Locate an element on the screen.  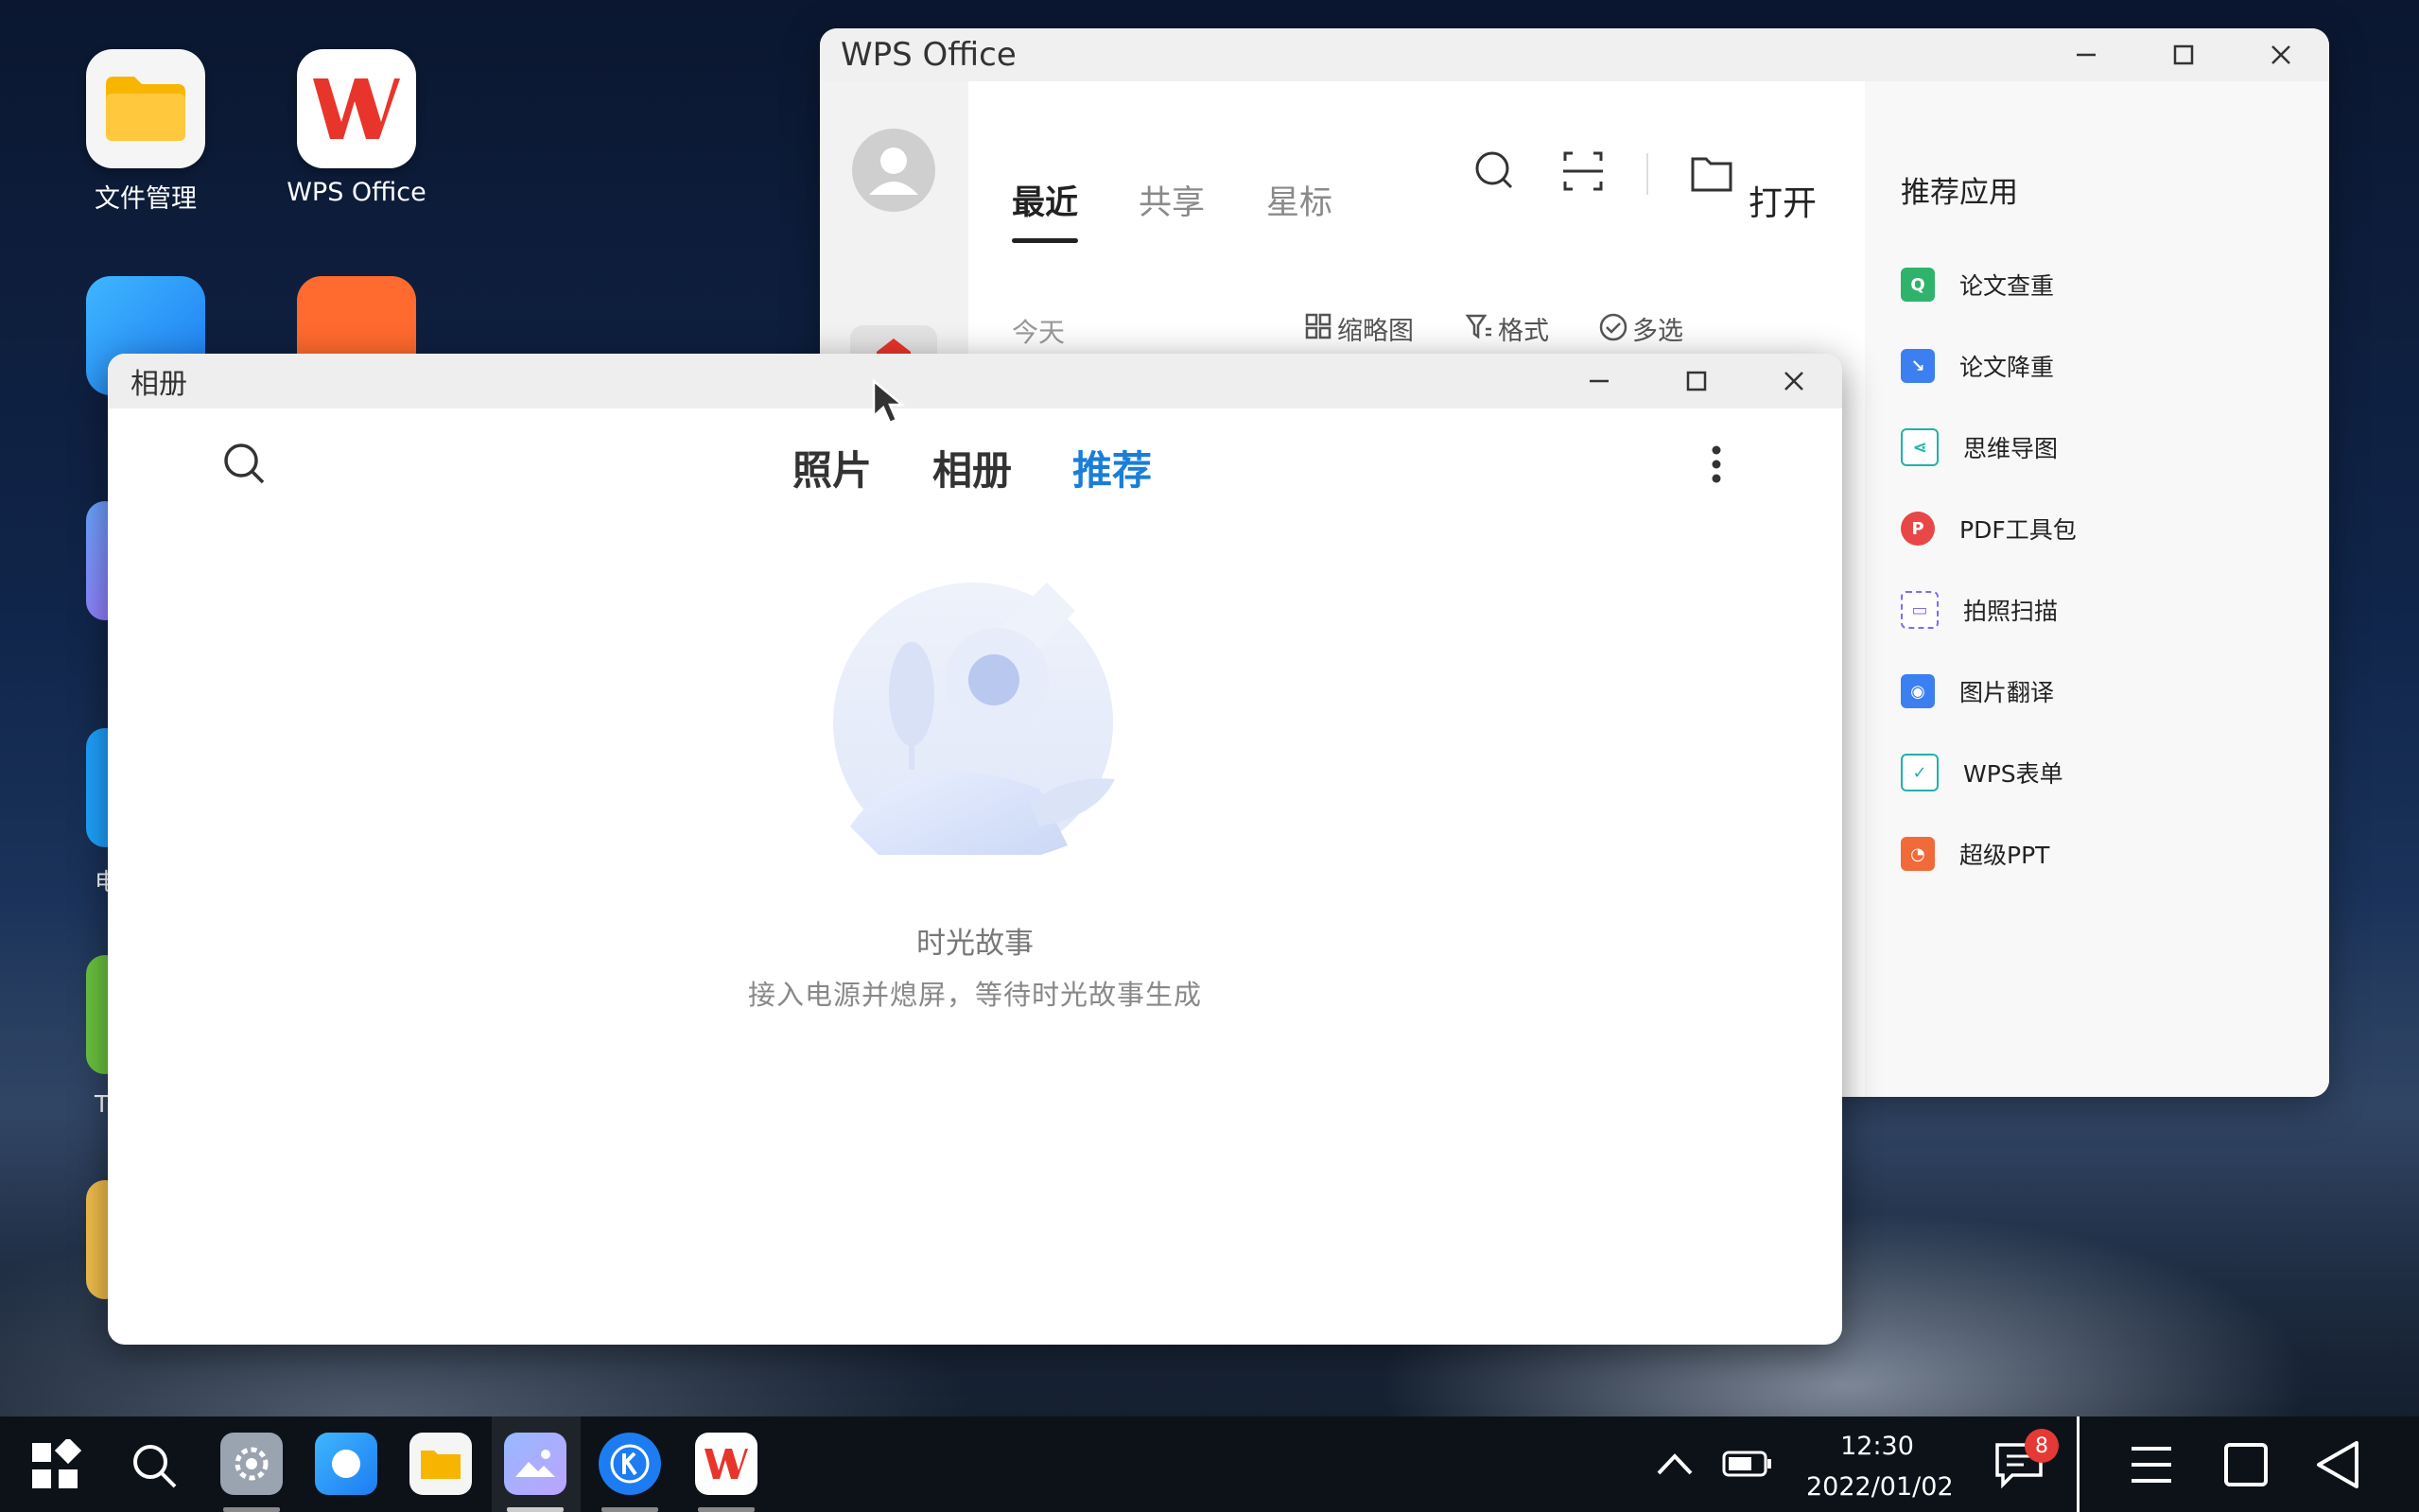
active-app-highlight is located at coordinates (536, 1464).